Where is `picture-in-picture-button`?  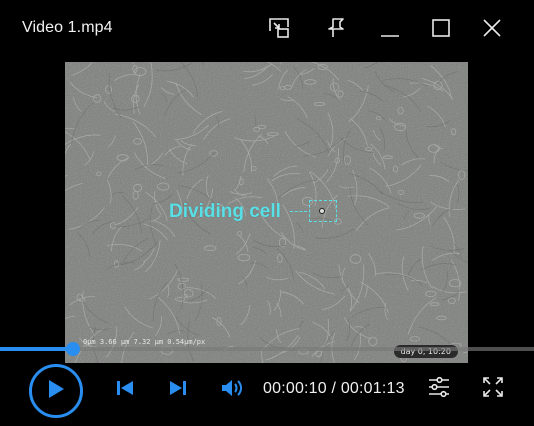
picture-in-picture-button is located at coordinates (279, 28).